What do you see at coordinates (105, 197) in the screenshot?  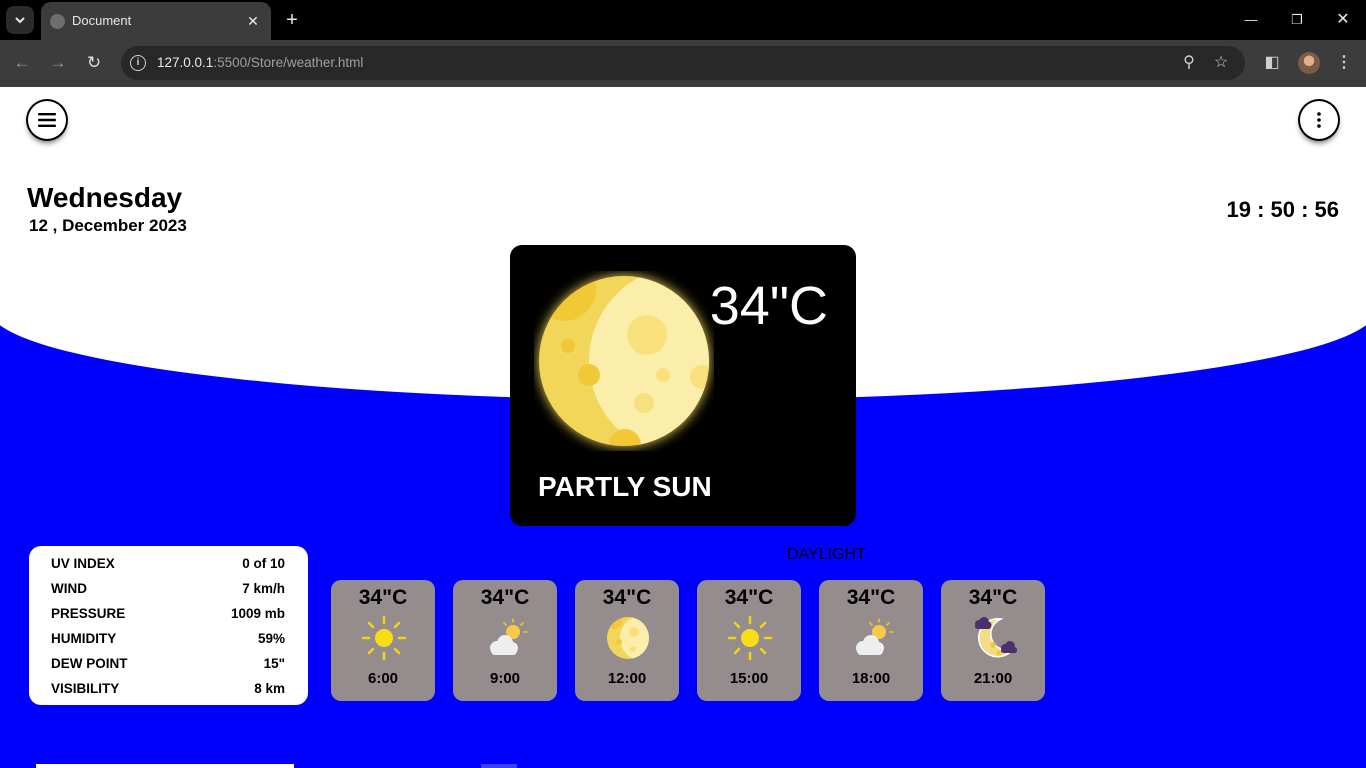 I see `day-name: Wednesday` at bounding box center [105, 197].